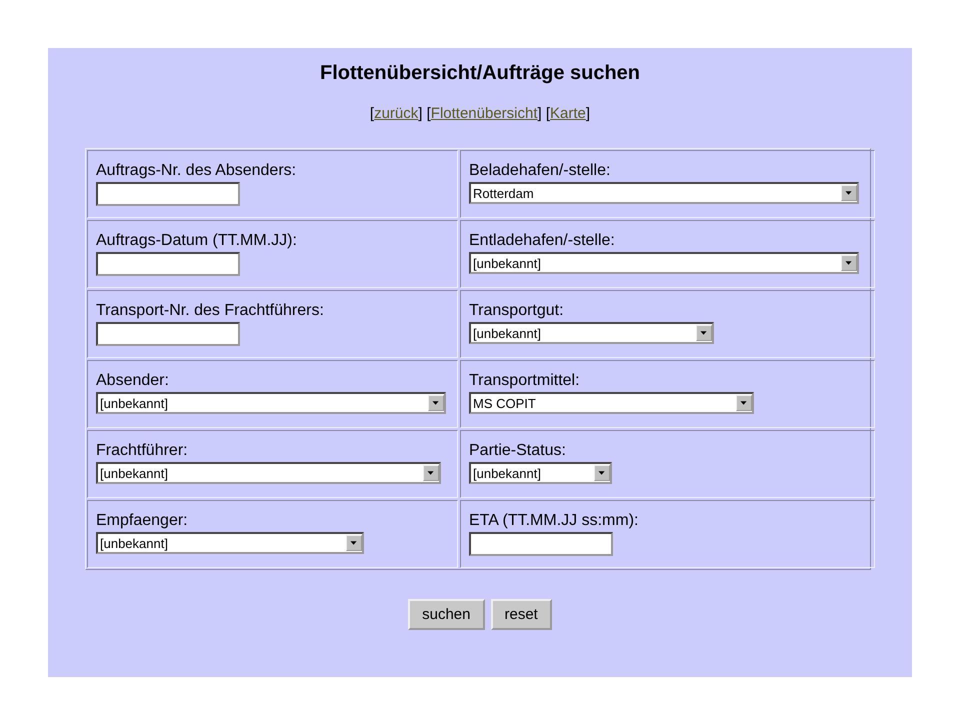  Describe the element at coordinates (524, 381) in the screenshot. I see `field-label: Transportmittel:` at that location.